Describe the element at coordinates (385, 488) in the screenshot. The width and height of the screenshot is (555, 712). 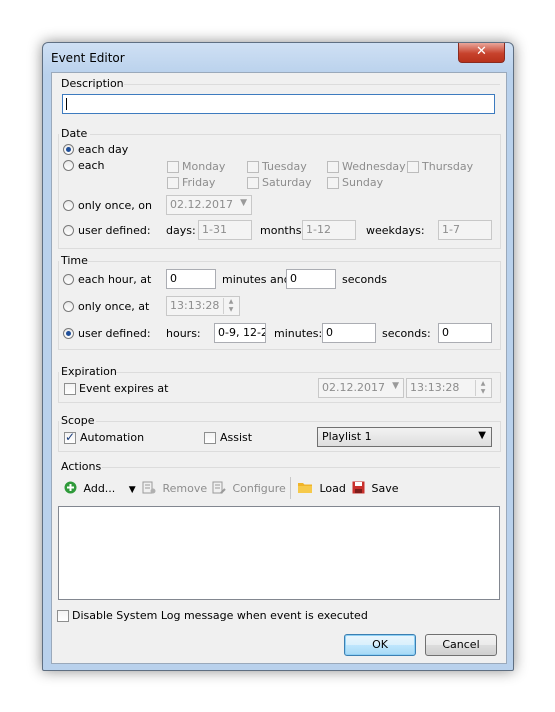
I see `save-label: Save` at that location.